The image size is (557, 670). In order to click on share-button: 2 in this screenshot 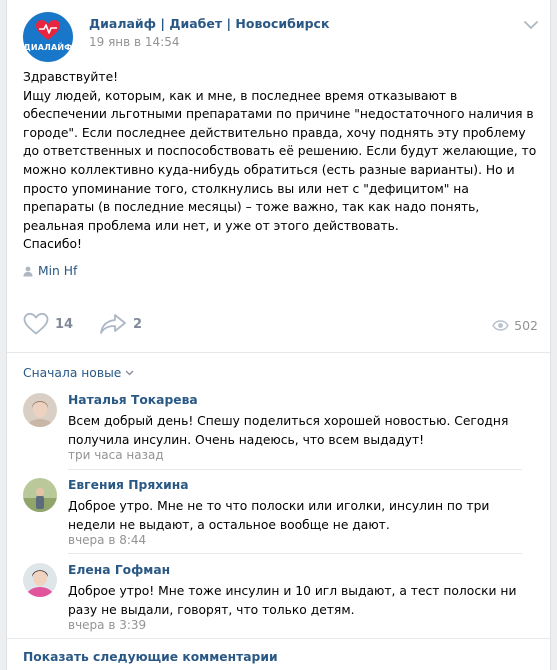, I will do `click(120, 324)`.